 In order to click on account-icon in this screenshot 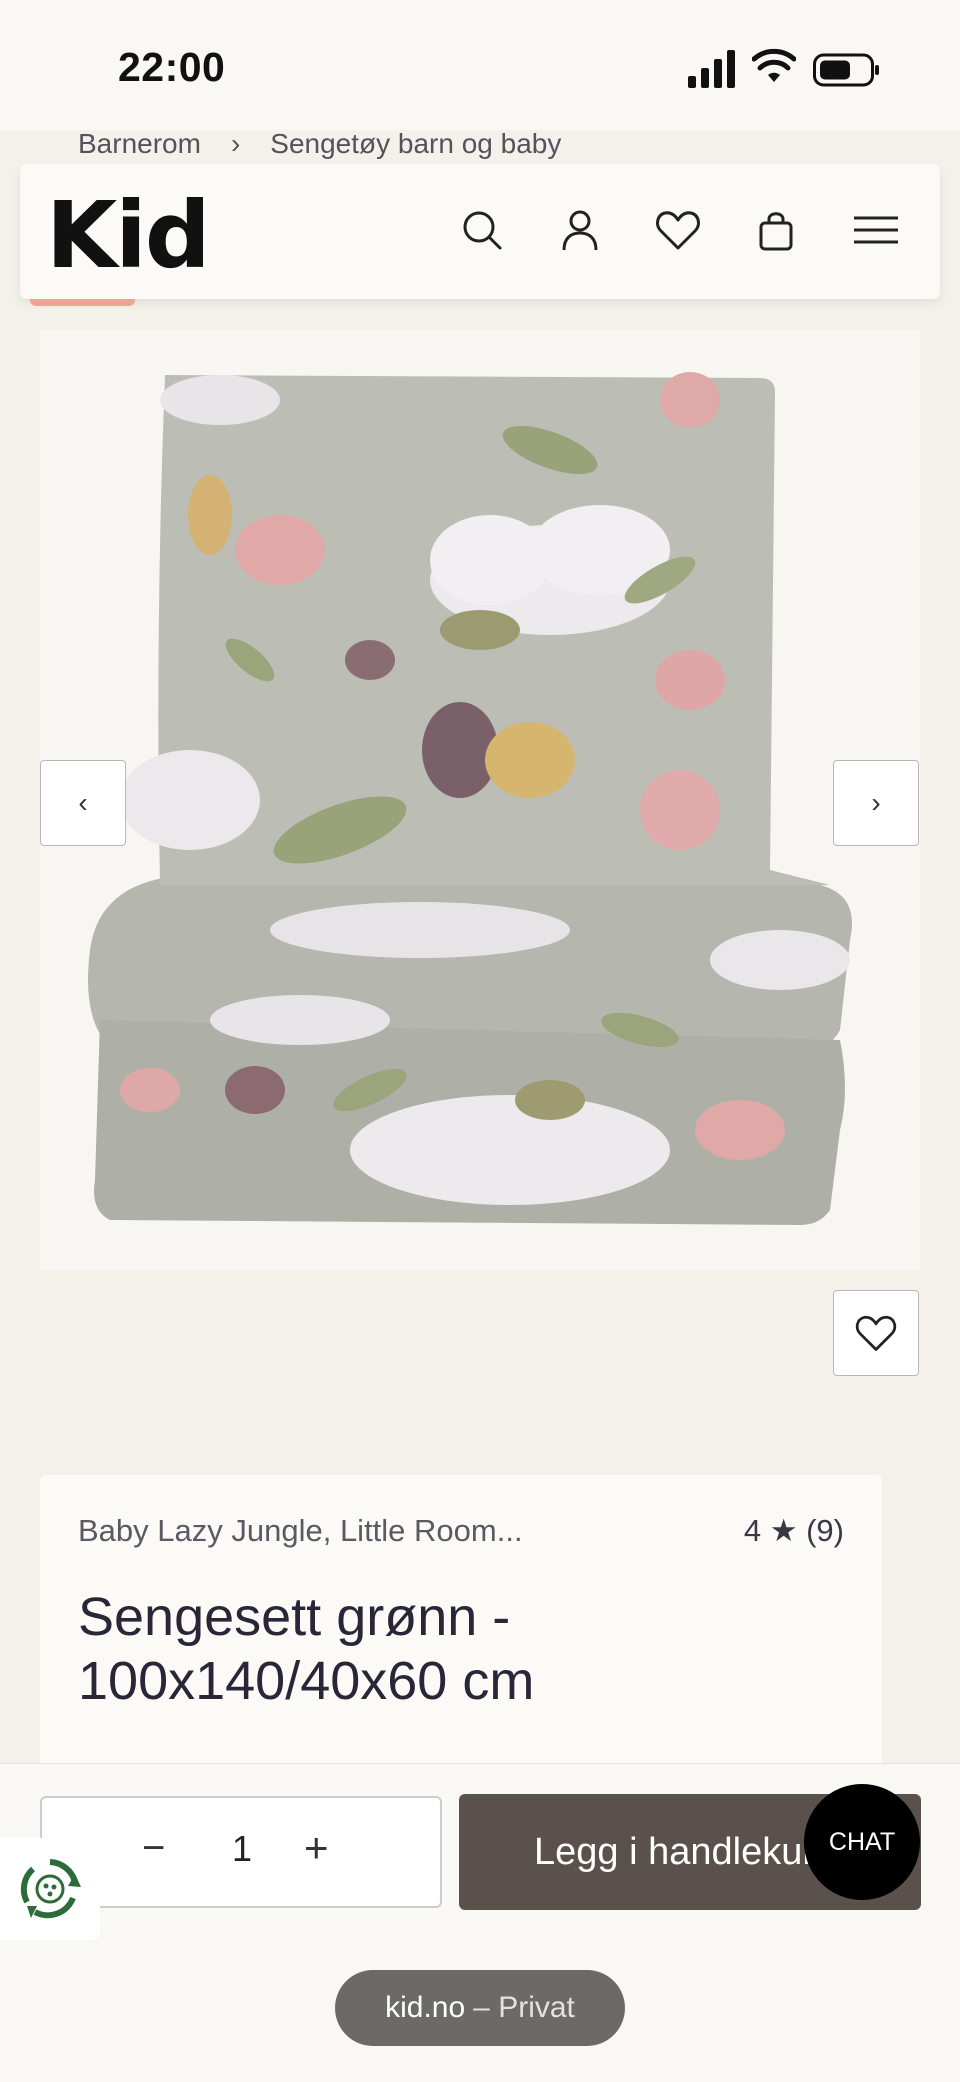, I will do `click(580, 230)`.